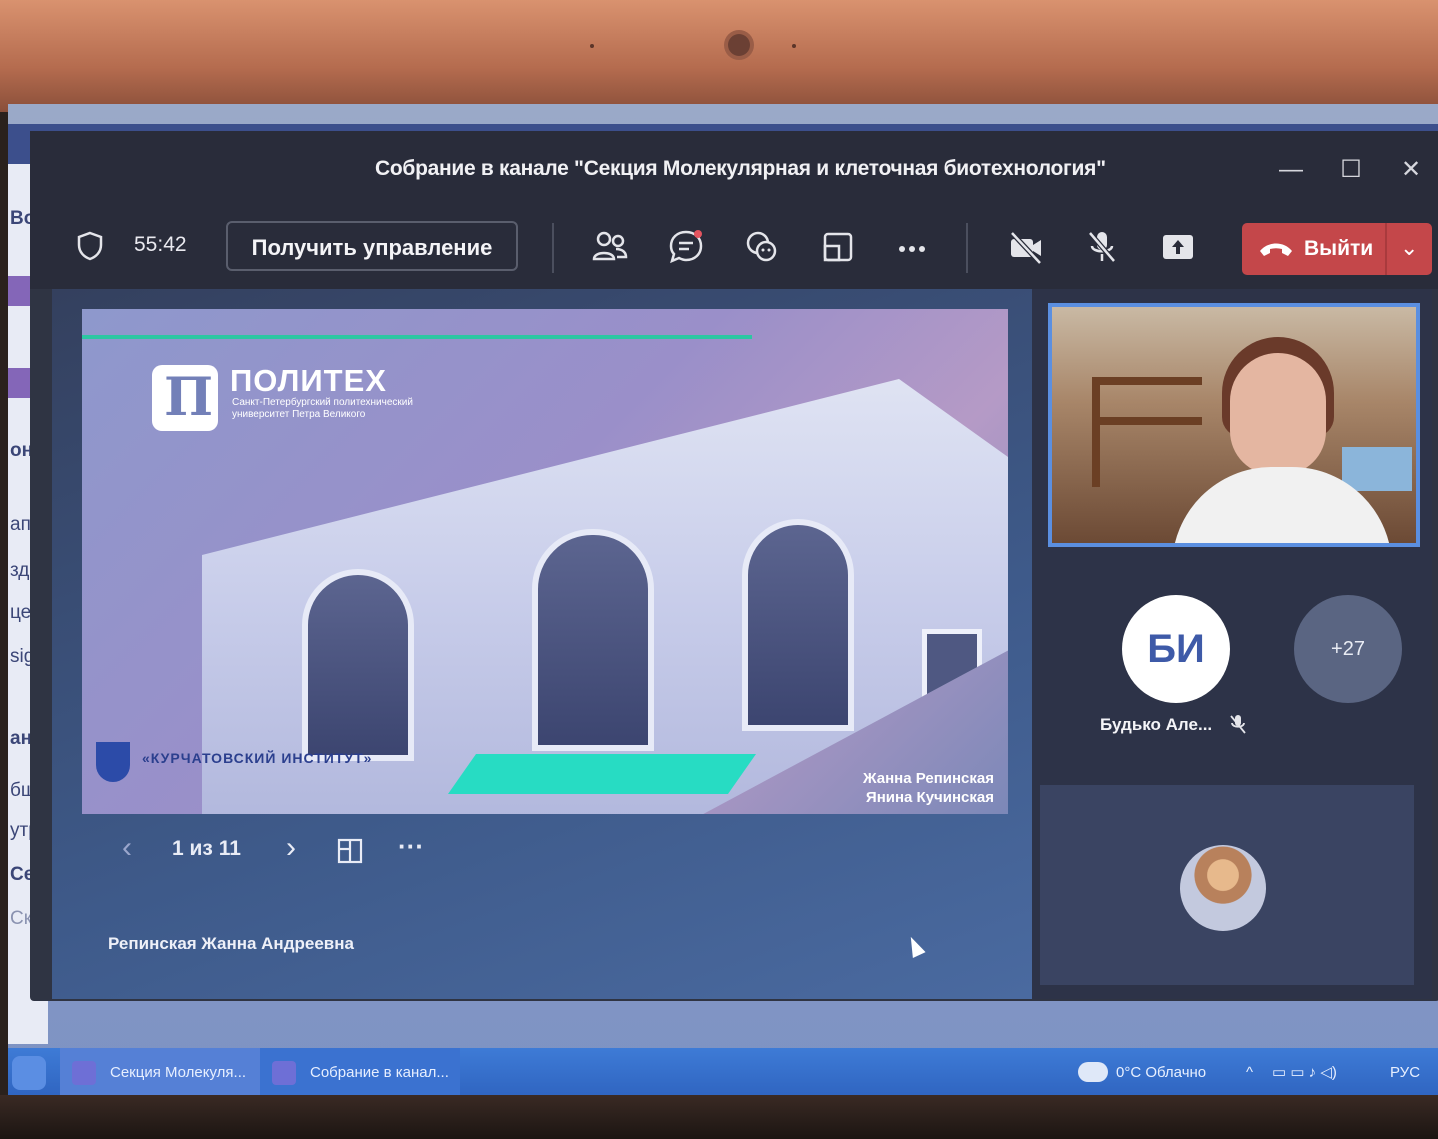  What do you see at coordinates (1348, 649) in the screenshot?
I see `more-participants-button: +27` at bounding box center [1348, 649].